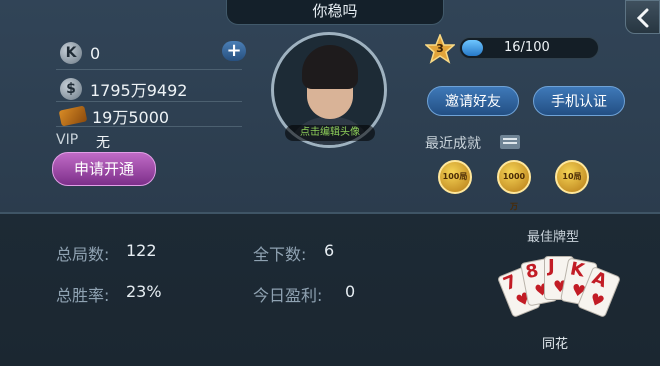 The height and width of the screenshot is (366, 660). What do you see at coordinates (553, 237) in the screenshot?
I see `best-hand-title: 最佳牌型` at bounding box center [553, 237].